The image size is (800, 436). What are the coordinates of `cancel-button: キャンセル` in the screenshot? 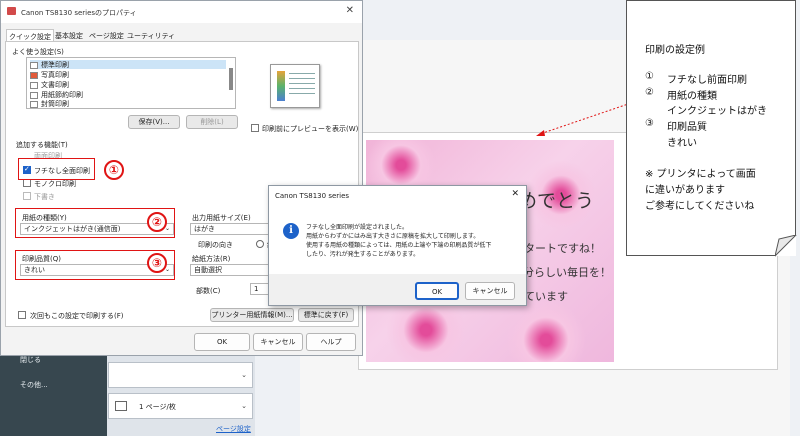 It's located at (278, 342).